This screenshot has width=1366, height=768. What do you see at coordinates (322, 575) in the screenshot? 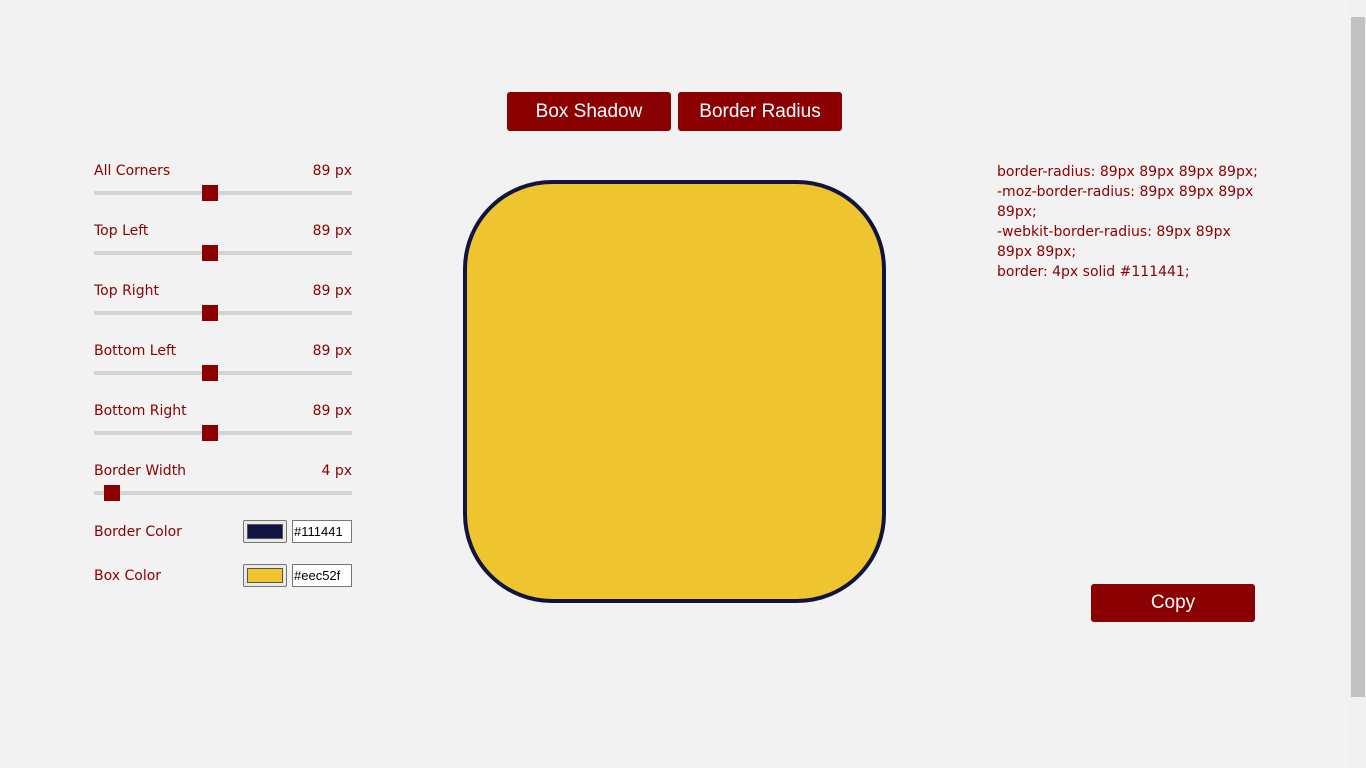
I see `box-color-input: #eec52f` at bounding box center [322, 575].